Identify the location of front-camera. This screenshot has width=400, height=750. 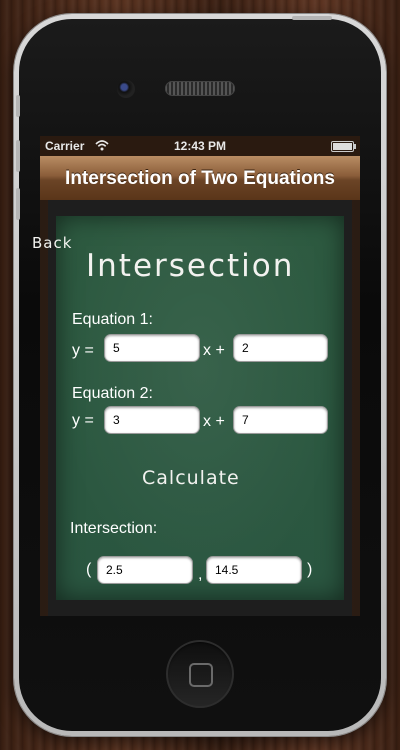
(126, 89).